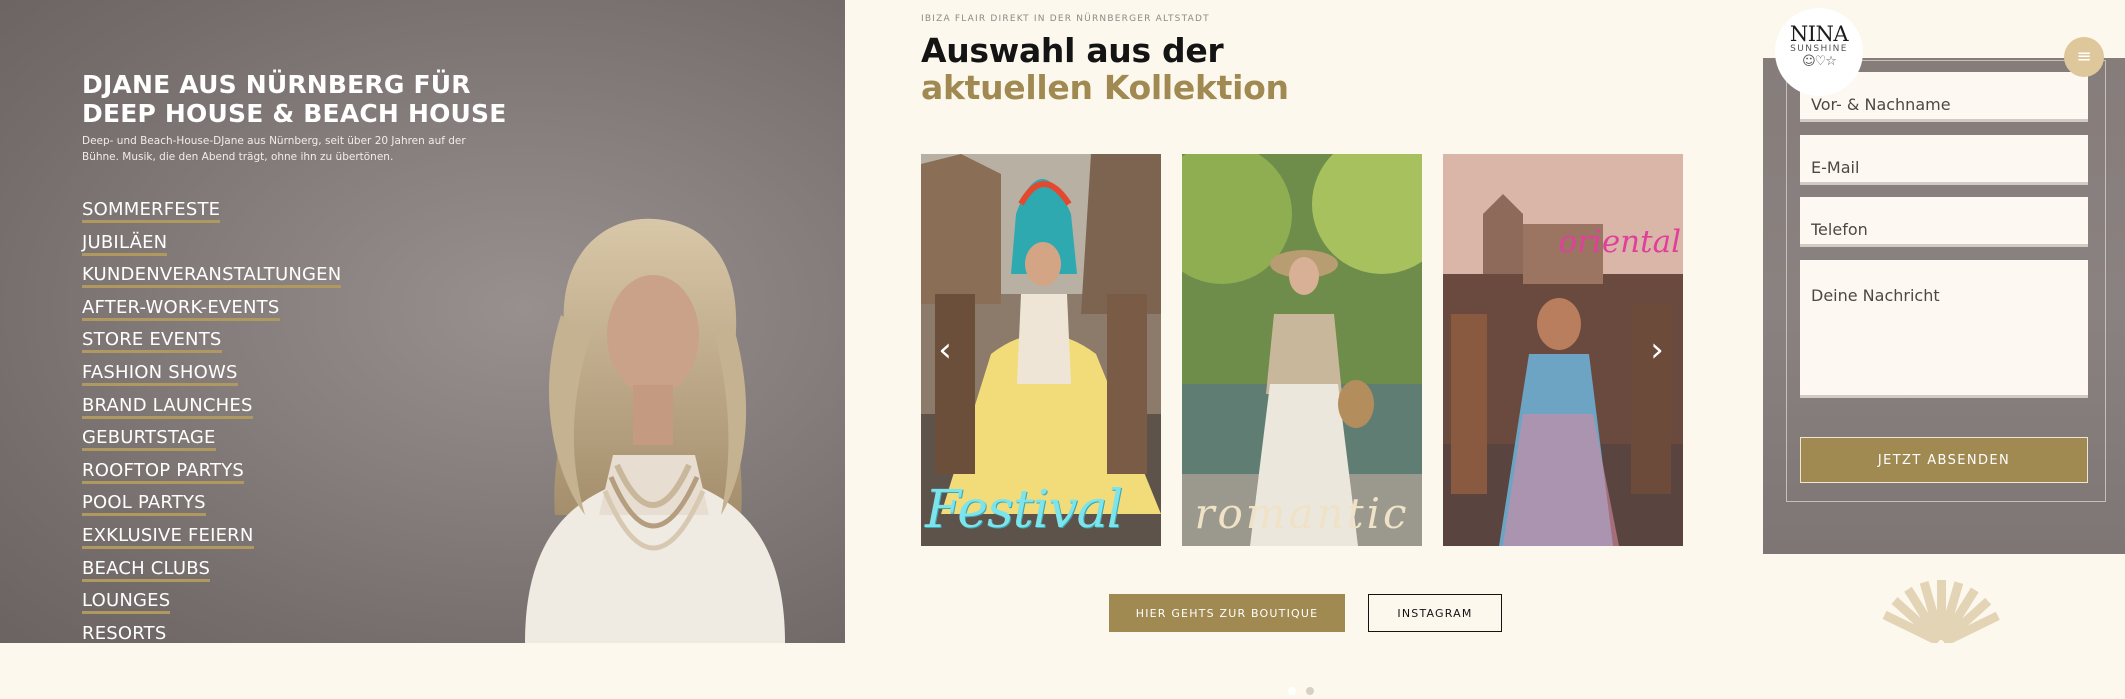 Image resolution: width=2125 pixels, height=699 pixels. What do you see at coordinates (1072, 50) in the screenshot?
I see `collection-title-plain: Auswahl aus der` at bounding box center [1072, 50].